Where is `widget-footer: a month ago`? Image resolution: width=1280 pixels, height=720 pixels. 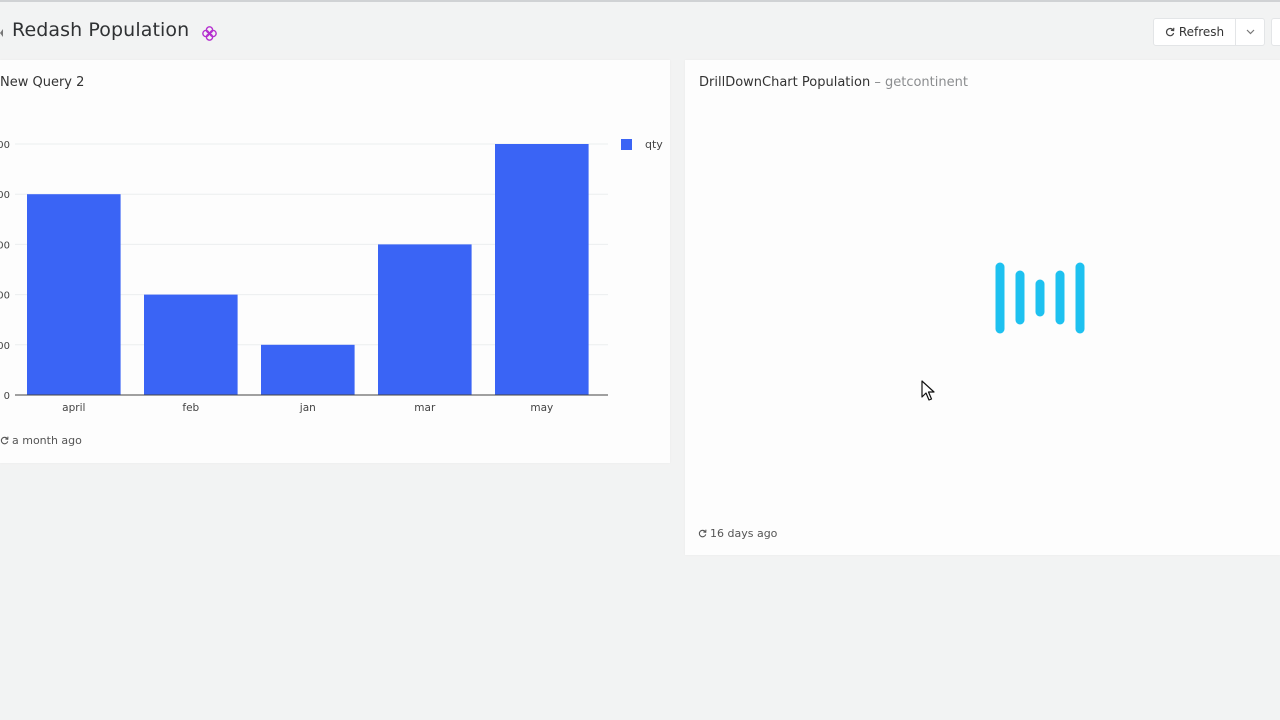 widget-footer: a month ago is located at coordinates (41, 440).